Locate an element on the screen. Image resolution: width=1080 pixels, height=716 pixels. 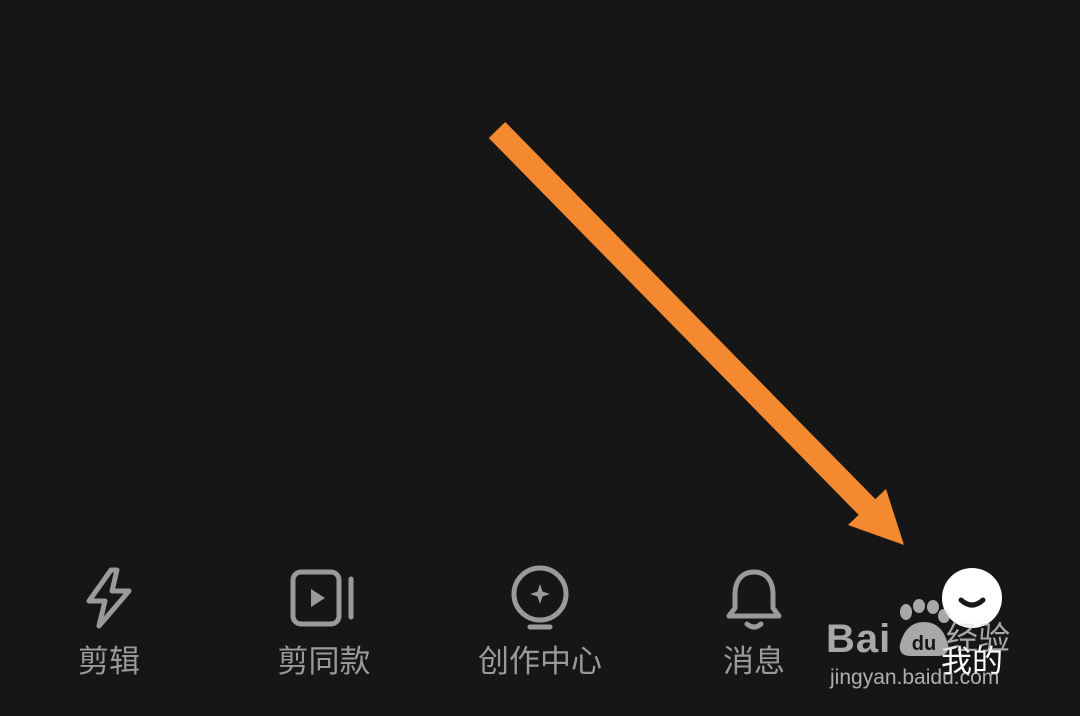
bell-icon is located at coordinates (754, 598).